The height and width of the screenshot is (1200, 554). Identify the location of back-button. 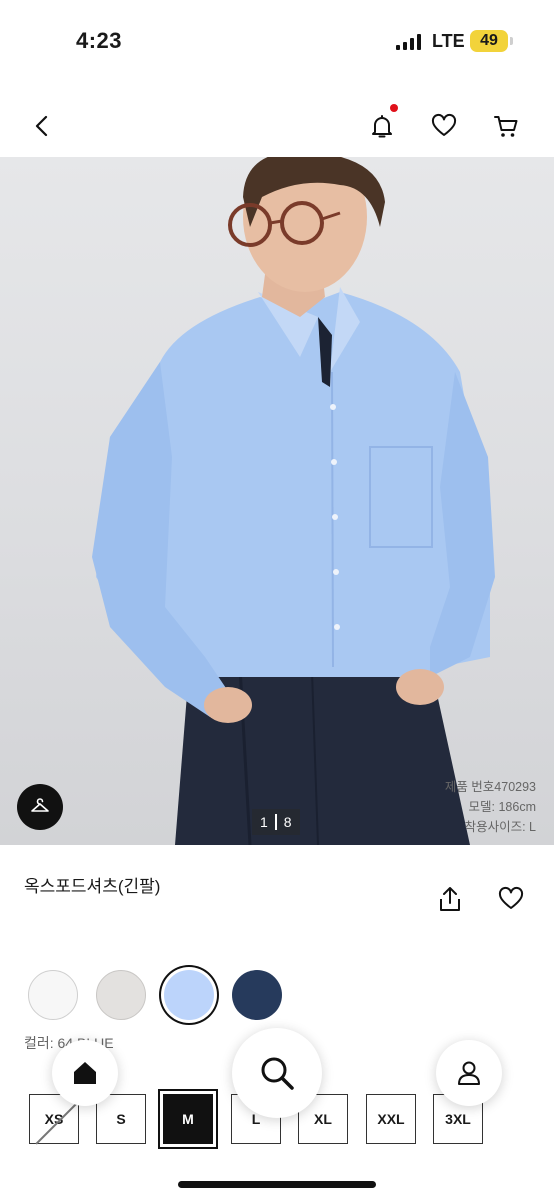
(42, 126).